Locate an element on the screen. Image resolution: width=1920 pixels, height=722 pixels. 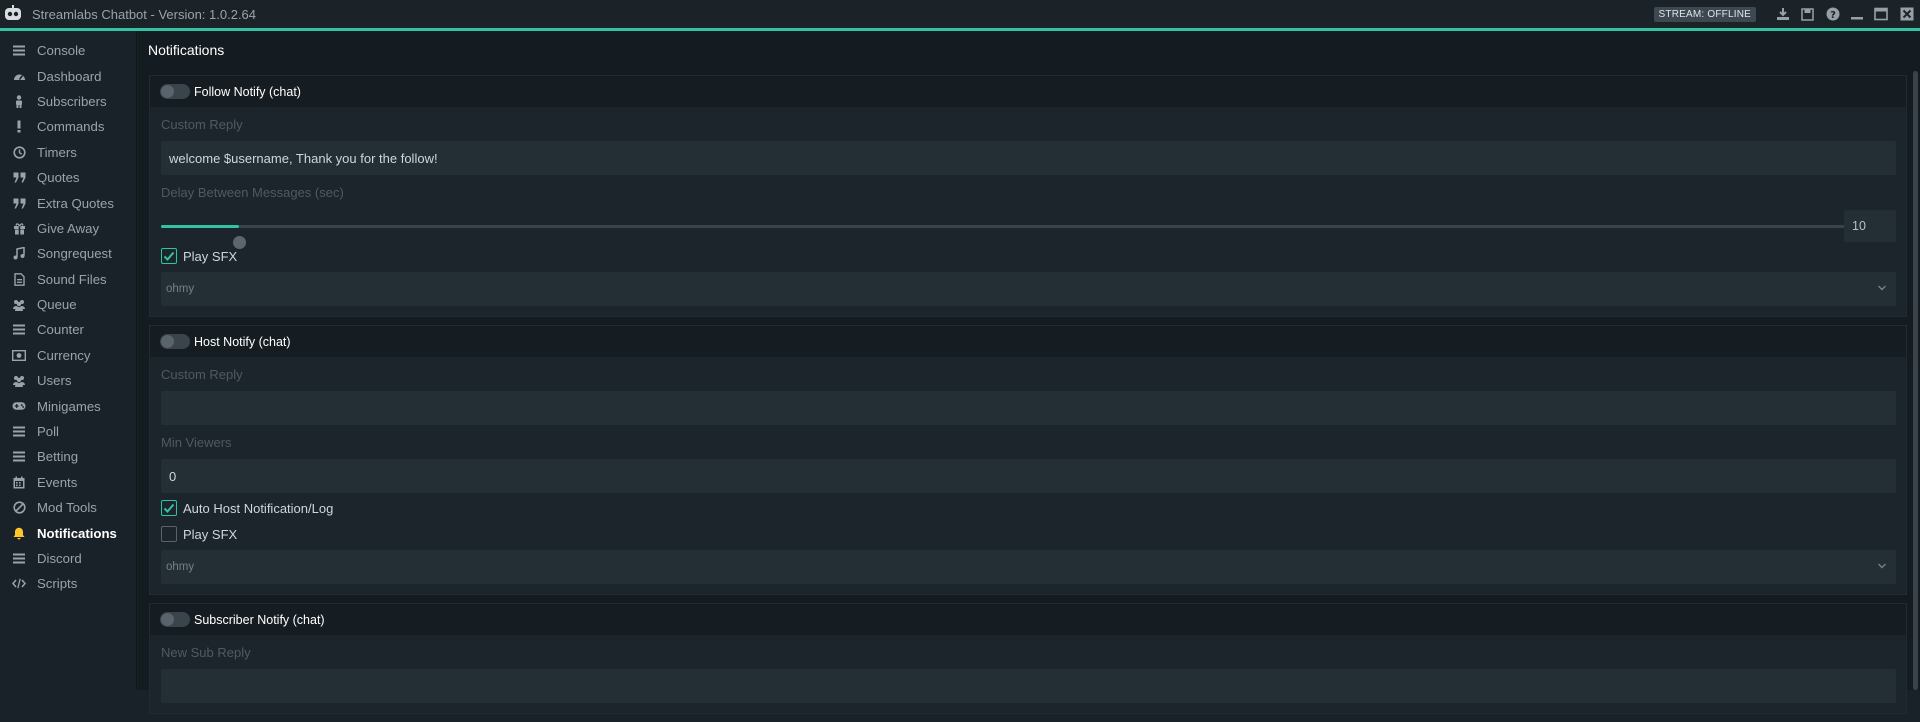
download-icon is located at coordinates (1783, 14).